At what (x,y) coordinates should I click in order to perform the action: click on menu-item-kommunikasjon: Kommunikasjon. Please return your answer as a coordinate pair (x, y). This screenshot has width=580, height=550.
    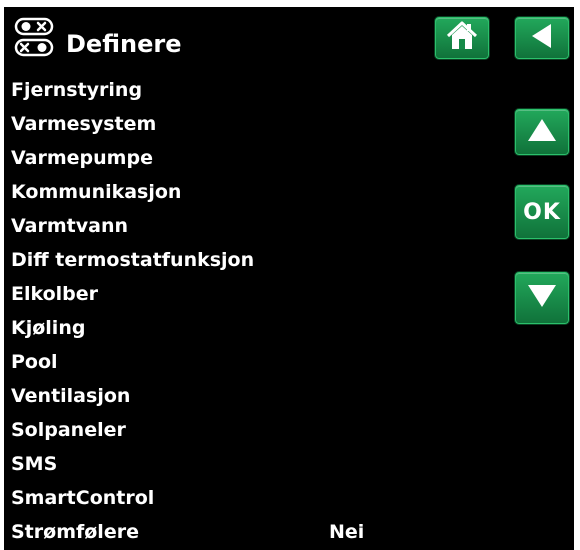
    Looking at the image, I should click on (256, 192).